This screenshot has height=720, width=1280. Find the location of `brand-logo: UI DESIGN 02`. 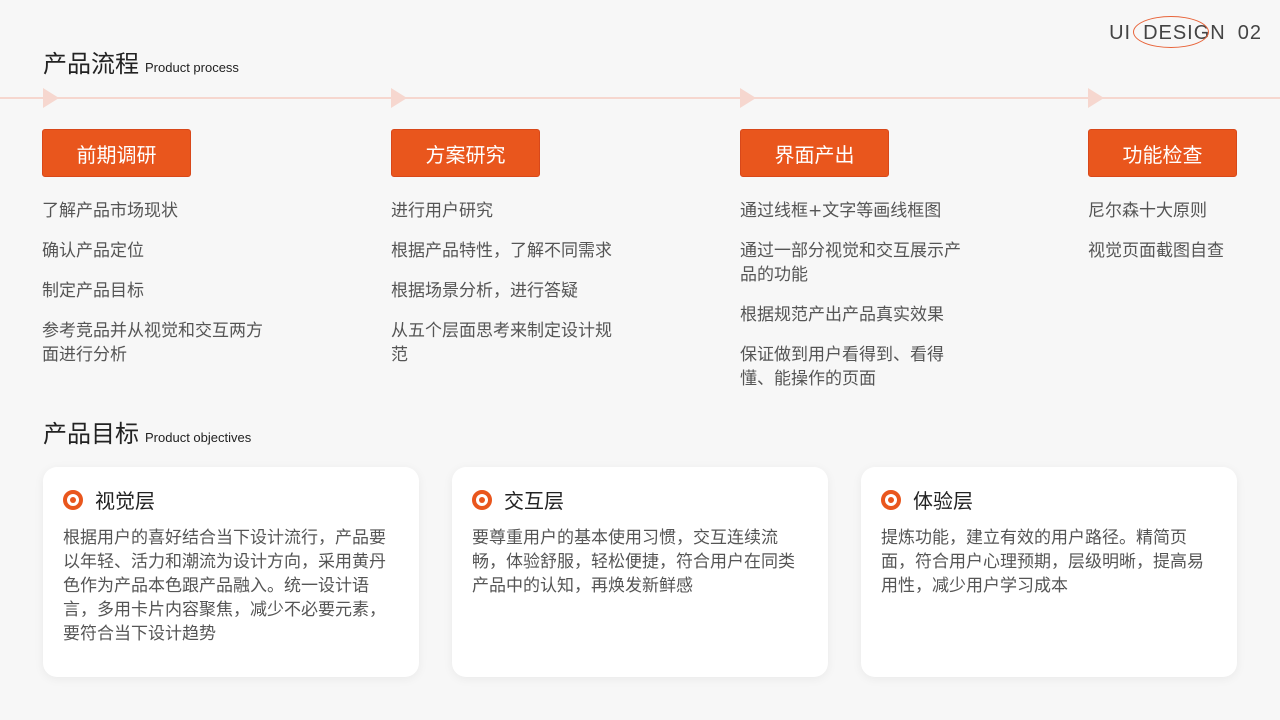

brand-logo: UI DESIGN 02 is located at coordinates (1185, 32).